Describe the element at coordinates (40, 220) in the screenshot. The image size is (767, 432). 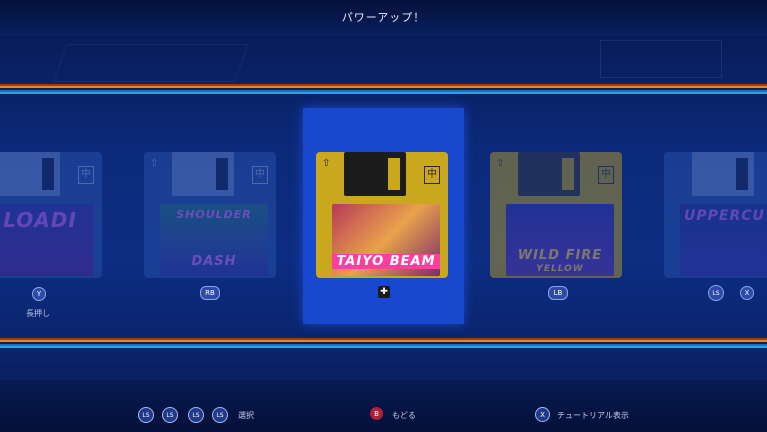
I see `disk-title: LOADI` at that location.